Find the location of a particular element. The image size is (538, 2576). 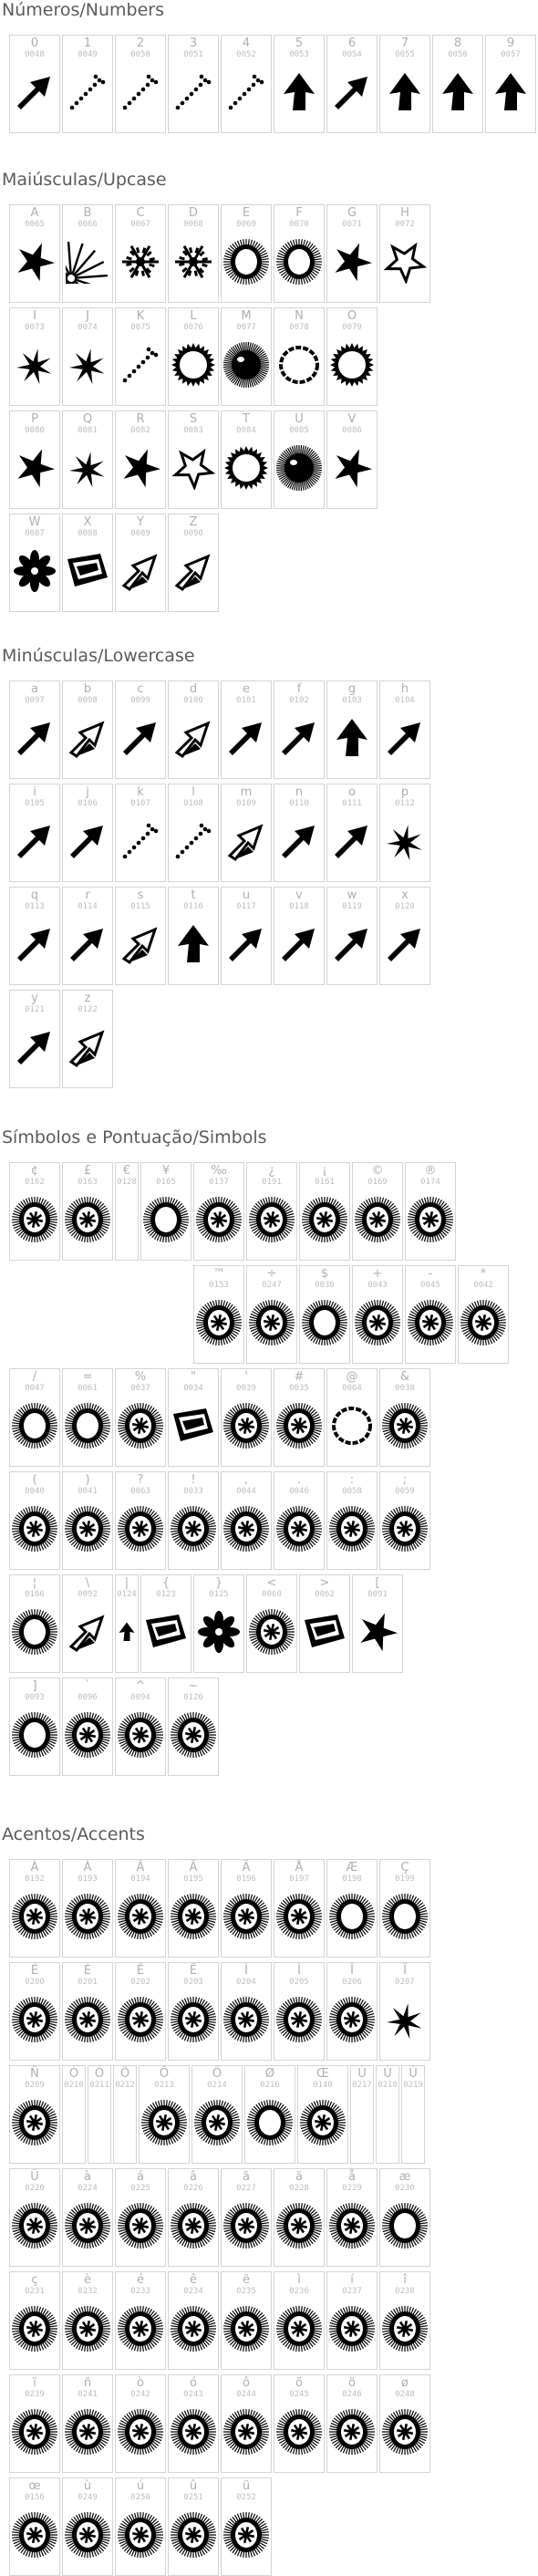

glyph-cell: ñ 0241 is located at coordinates (87, 2423).